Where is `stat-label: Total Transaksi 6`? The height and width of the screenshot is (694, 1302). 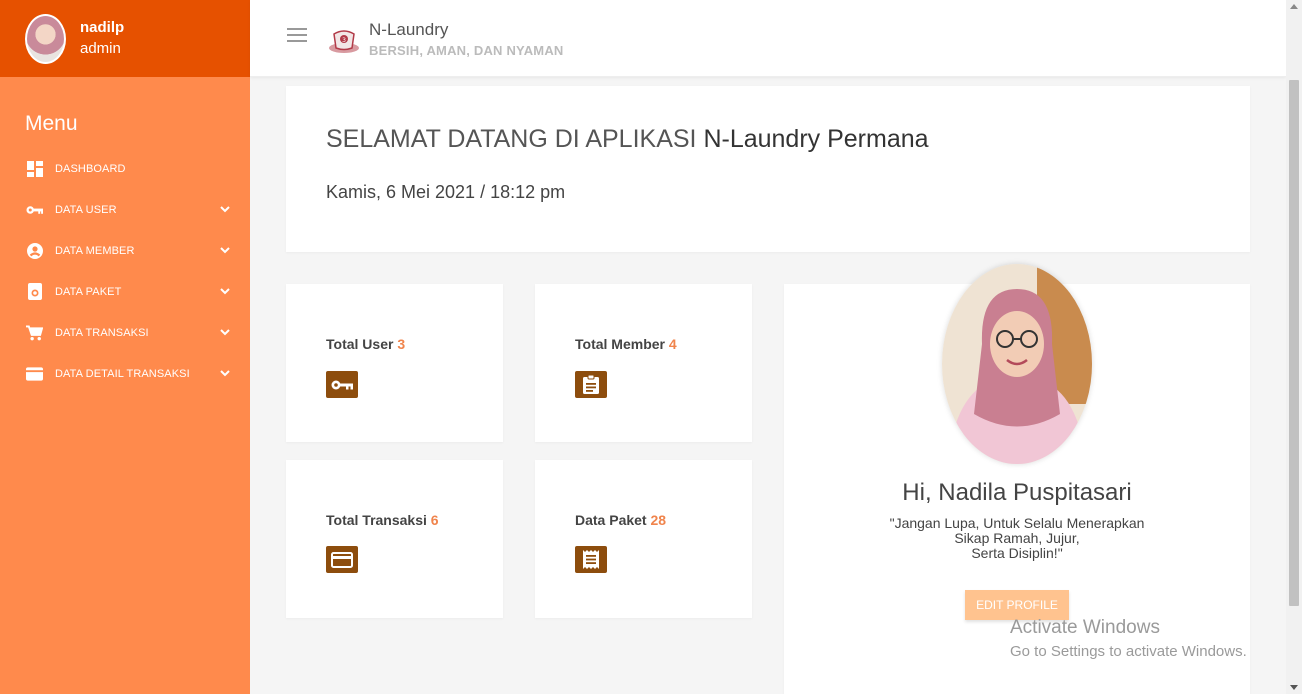 stat-label: Total Transaksi 6 is located at coordinates (382, 520).